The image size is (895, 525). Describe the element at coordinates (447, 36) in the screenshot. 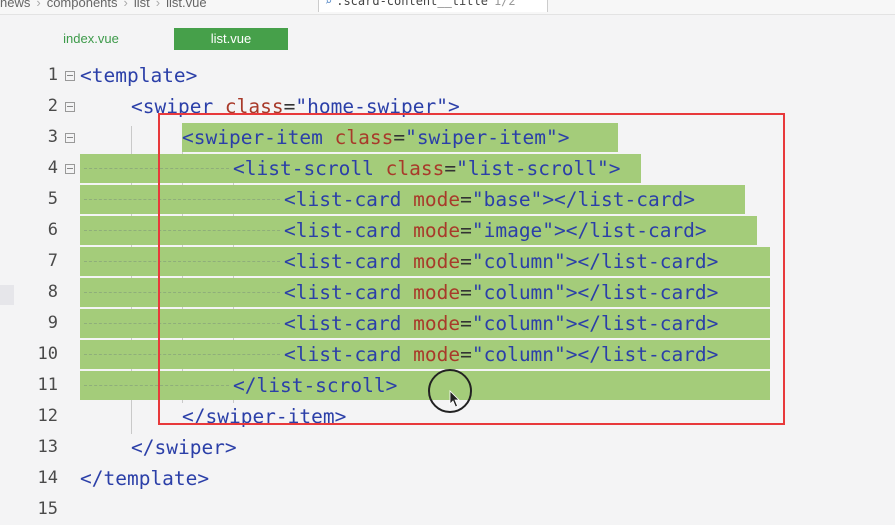

I see `tab-bar: index.vue list.vue` at that location.